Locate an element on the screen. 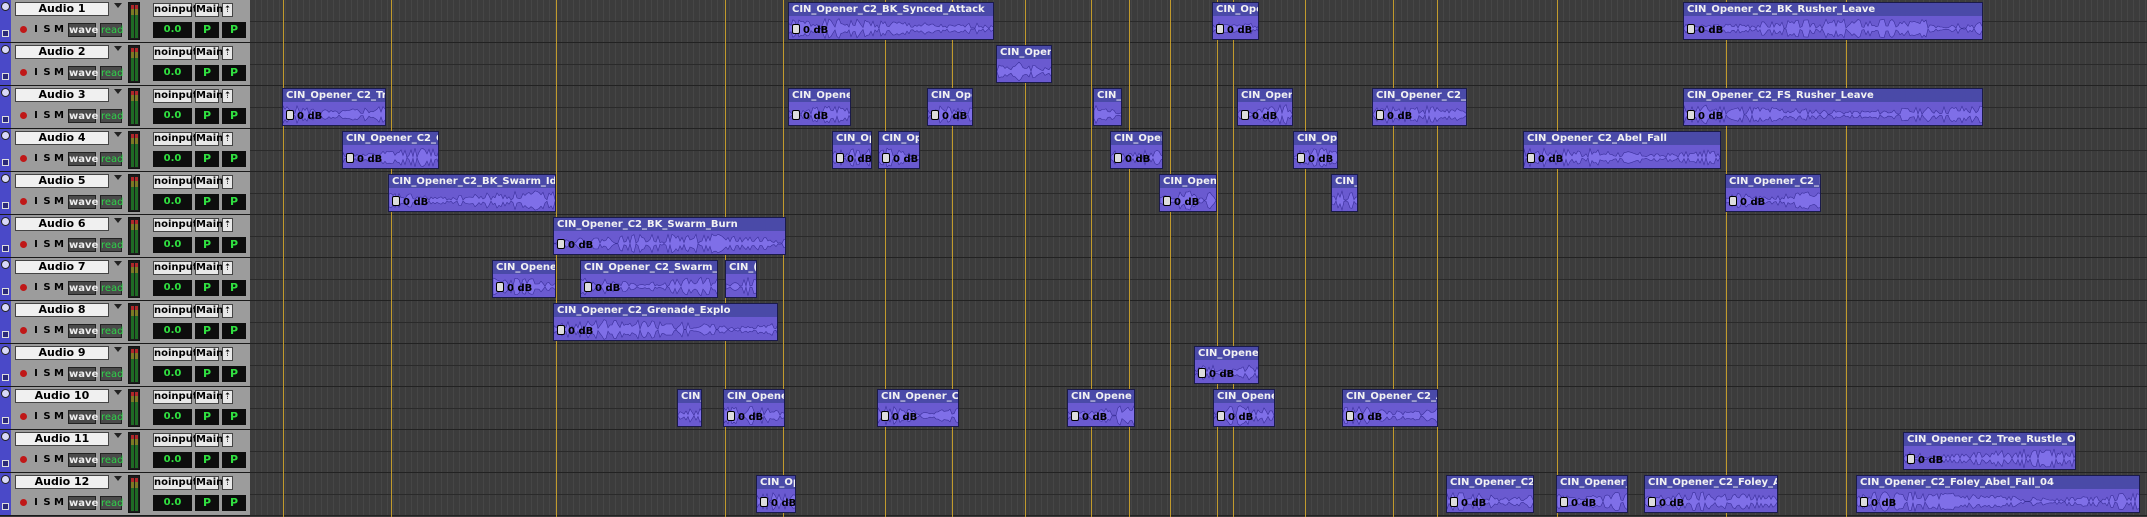 The image size is (2147, 517). clip-name: CIN_Opener_C2_G is located at coordinates (390, 138).